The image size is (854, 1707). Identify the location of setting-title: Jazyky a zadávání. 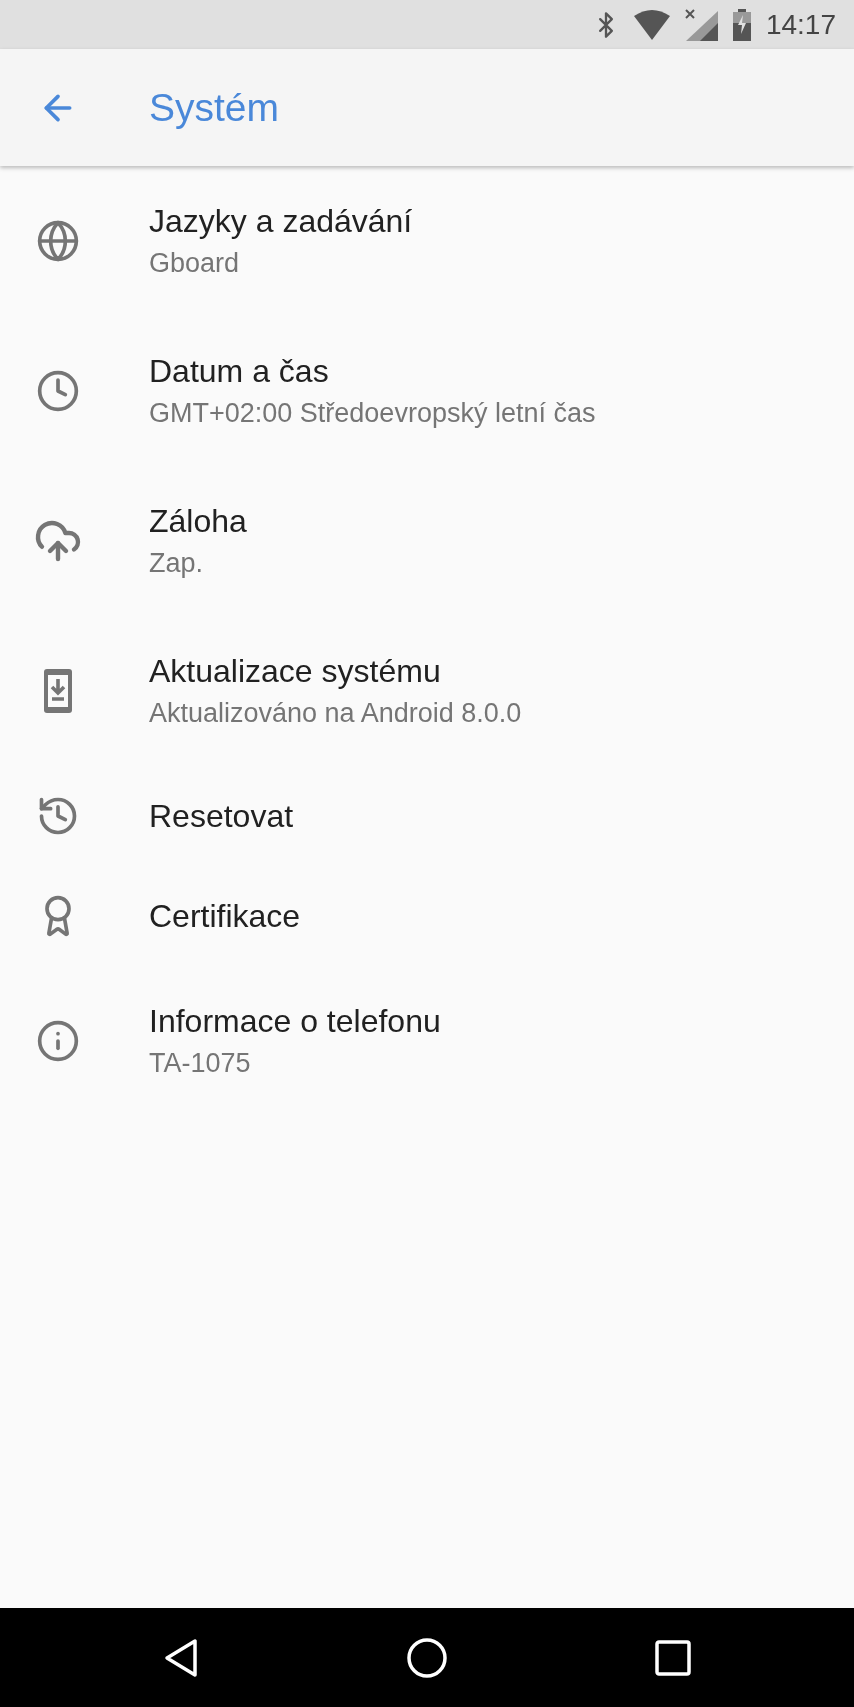
(281, 221).